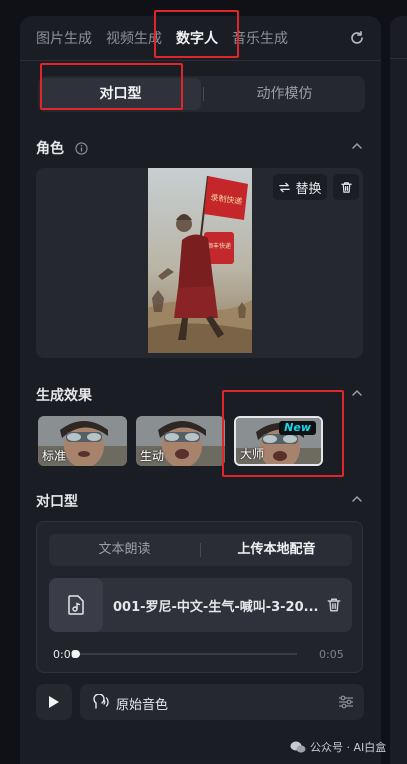  Describe the element at coordinates (200, 60) in the screenshot. I see `tabs-divider` at that location.